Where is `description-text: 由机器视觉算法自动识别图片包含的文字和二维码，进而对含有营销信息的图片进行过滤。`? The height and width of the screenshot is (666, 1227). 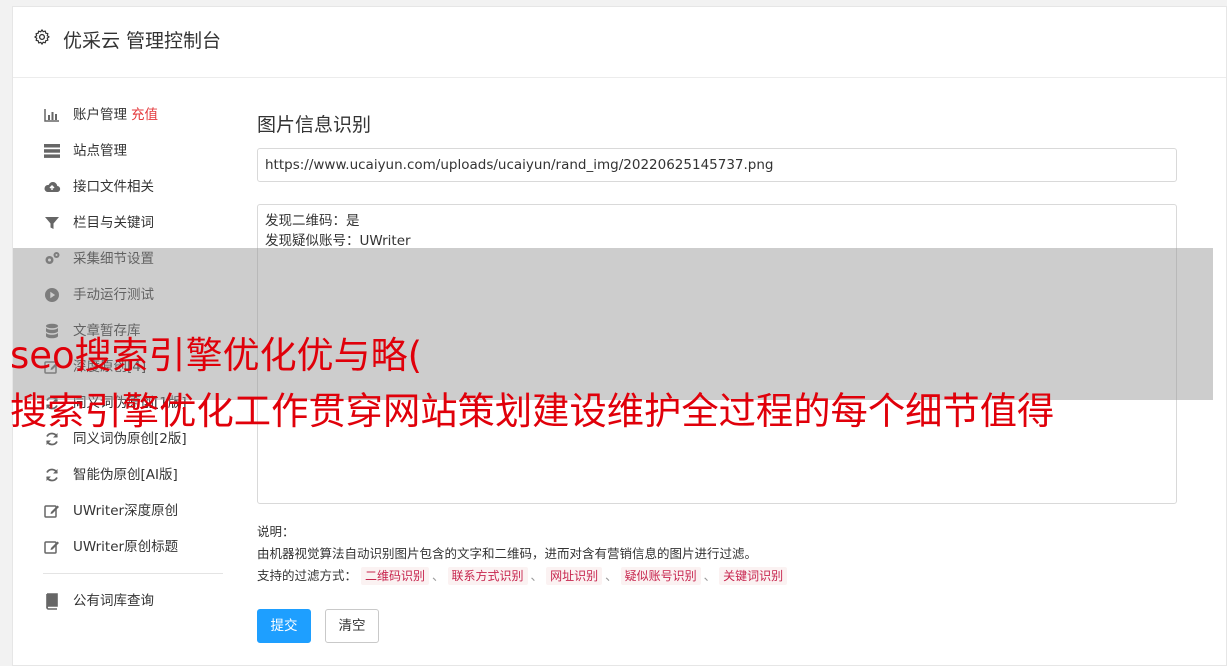
description-text: 由机器视觉算法自动识别图片包含的文字和二维码，进而对含有营销信息的图片进行过滤。 is located at coordinates (507, 553).